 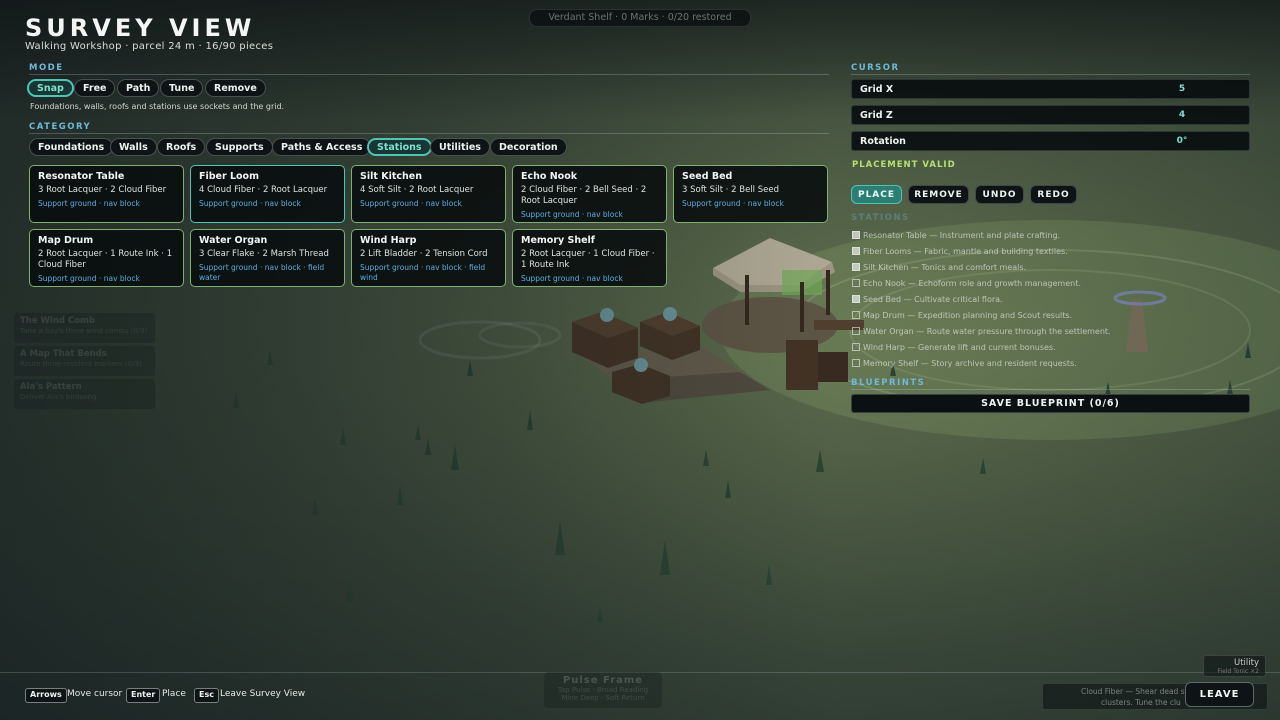 What do you see at coordinates (640, 18) in the screenshot?
I see `settlement-status: Verdant Shelf · 0 Marks · 0/20 restored` at bounding box center [640, 18].